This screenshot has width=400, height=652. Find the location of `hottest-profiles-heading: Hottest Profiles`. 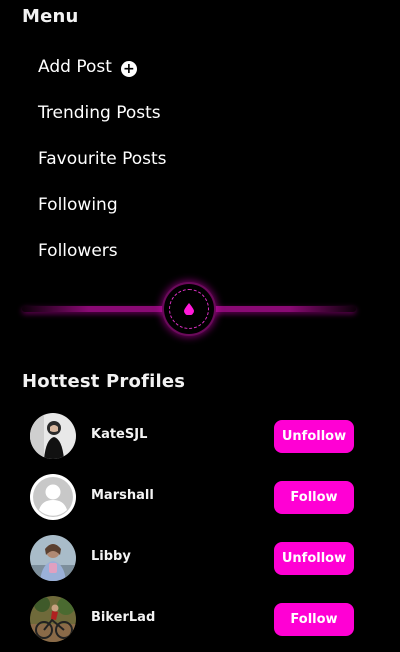

hottest-profiles-heading: Hottest Profiles is located at coordinates (104, 381).